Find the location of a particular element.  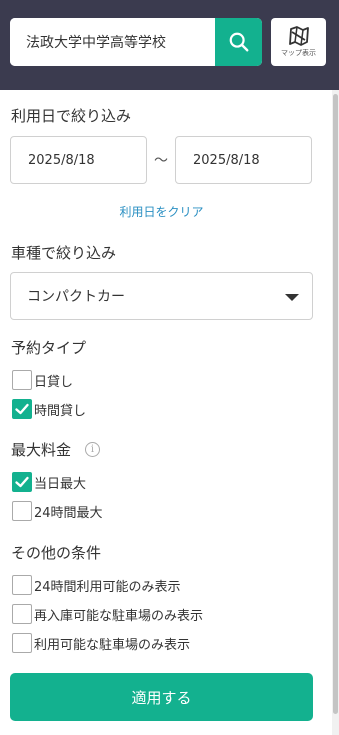

checkbox-hourly-rental: 時間貸し is located at coordinates (49, 409).